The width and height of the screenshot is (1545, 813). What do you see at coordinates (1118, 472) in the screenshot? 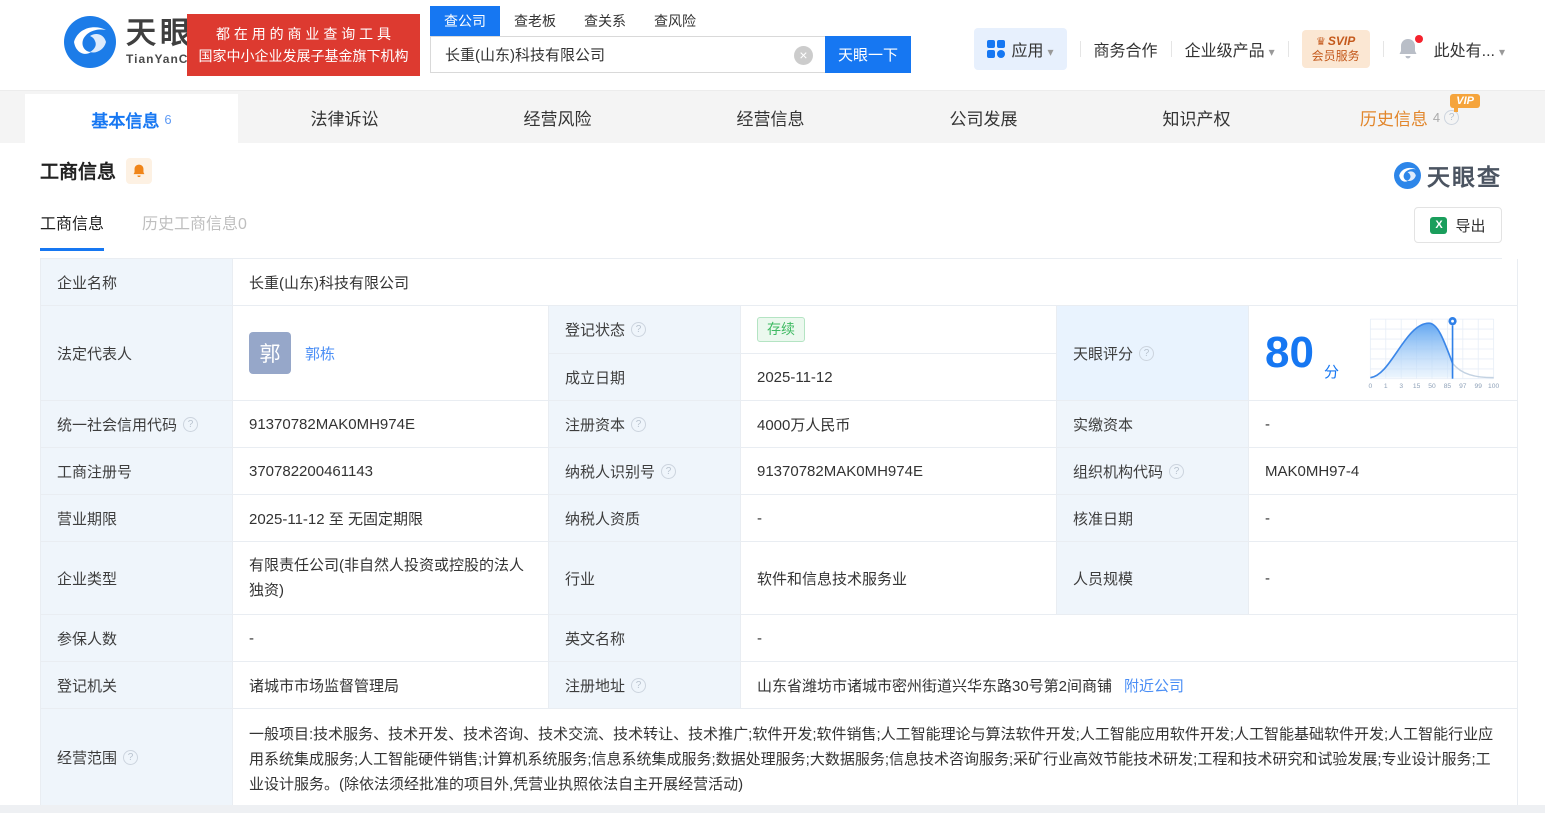
I see `label-text: 组织机构代码` at bounding box center [1118, 472].